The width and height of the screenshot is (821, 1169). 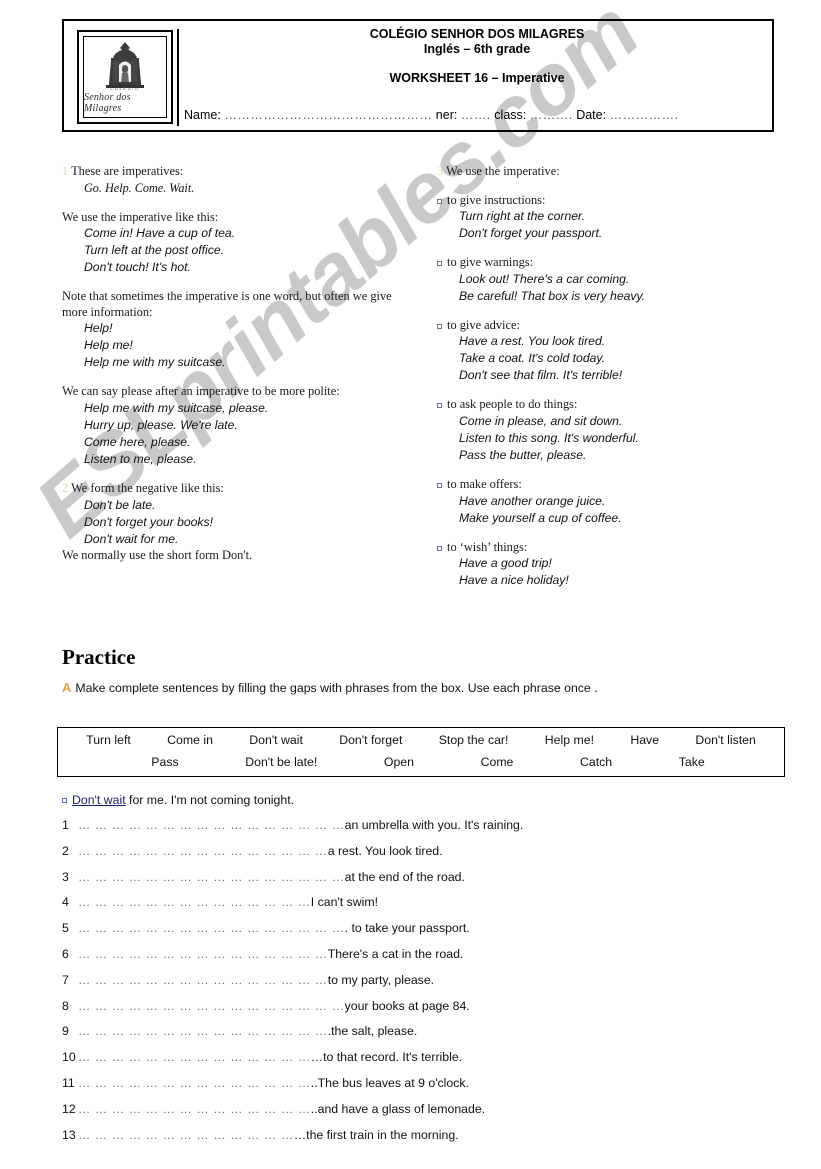 I want to click on theory-example: Go. Help. Come. Wait., so click(x=139, y=187).